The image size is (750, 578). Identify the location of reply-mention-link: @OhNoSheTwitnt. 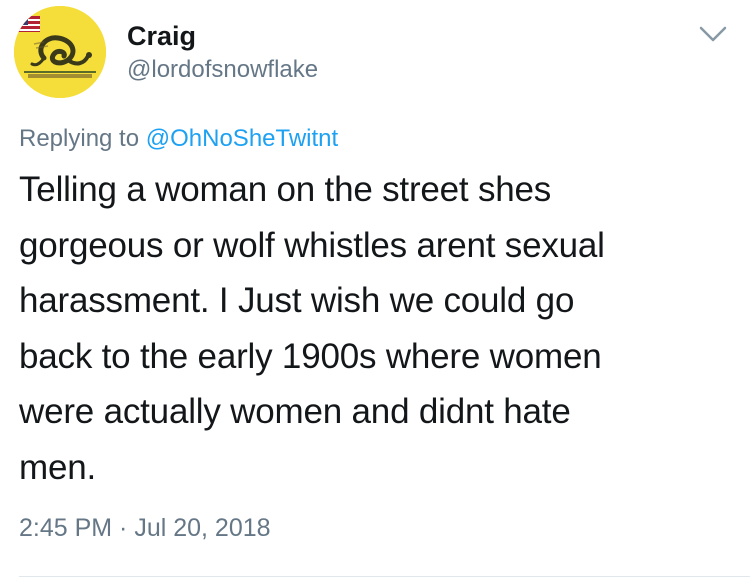
(242, 138).